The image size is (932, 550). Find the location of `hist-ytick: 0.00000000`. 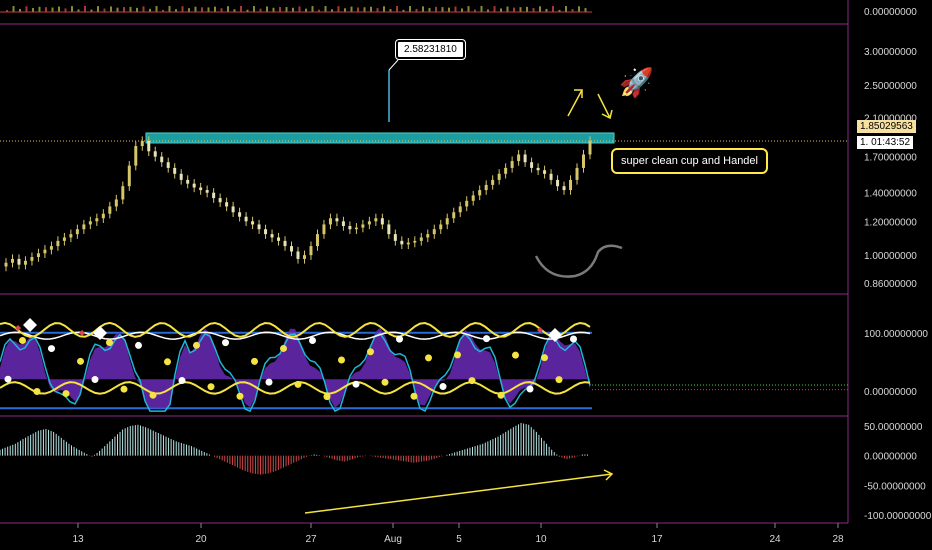

hist-ytick: 0.00000000 is located at coordinates (890, 457).